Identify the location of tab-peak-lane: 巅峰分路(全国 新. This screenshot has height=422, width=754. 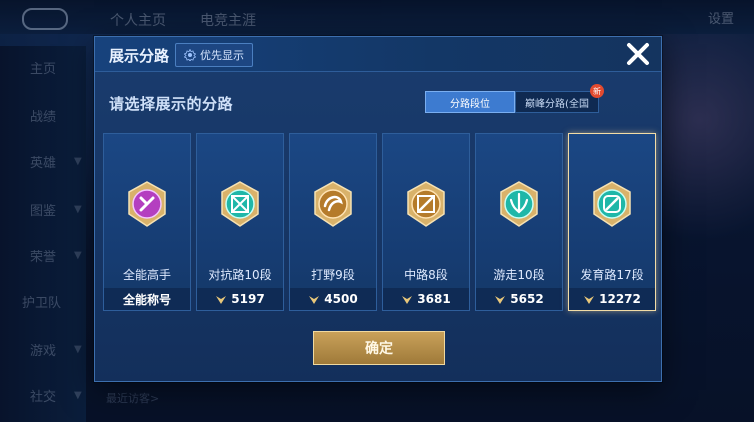
(559, 98).